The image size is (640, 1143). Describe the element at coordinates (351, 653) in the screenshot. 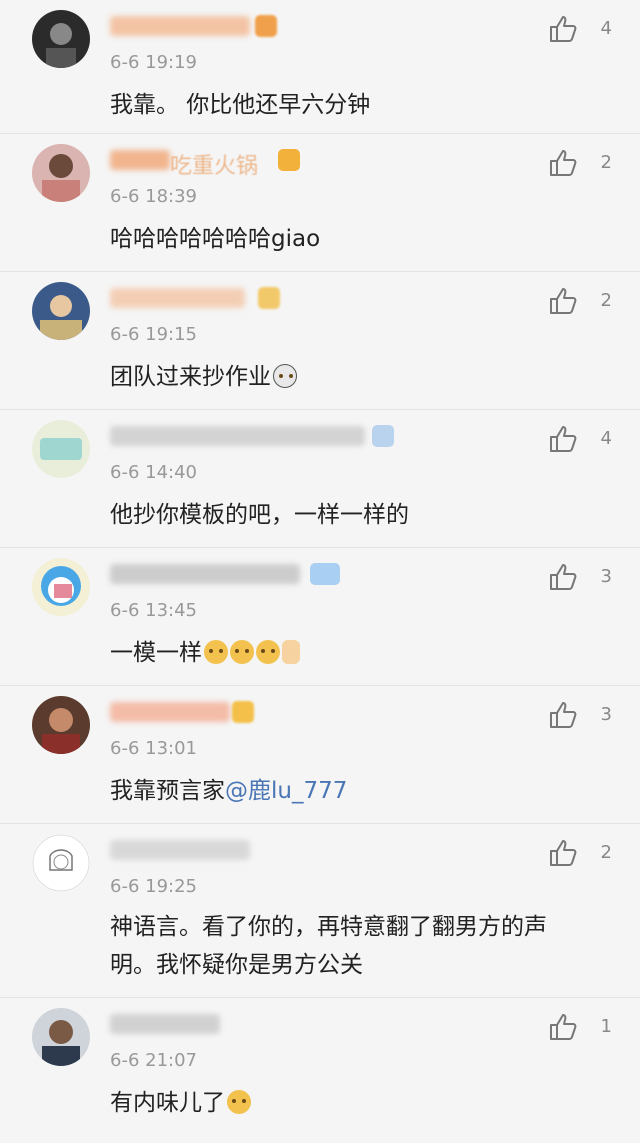

I see `comment-text: 一模一样` at that location.